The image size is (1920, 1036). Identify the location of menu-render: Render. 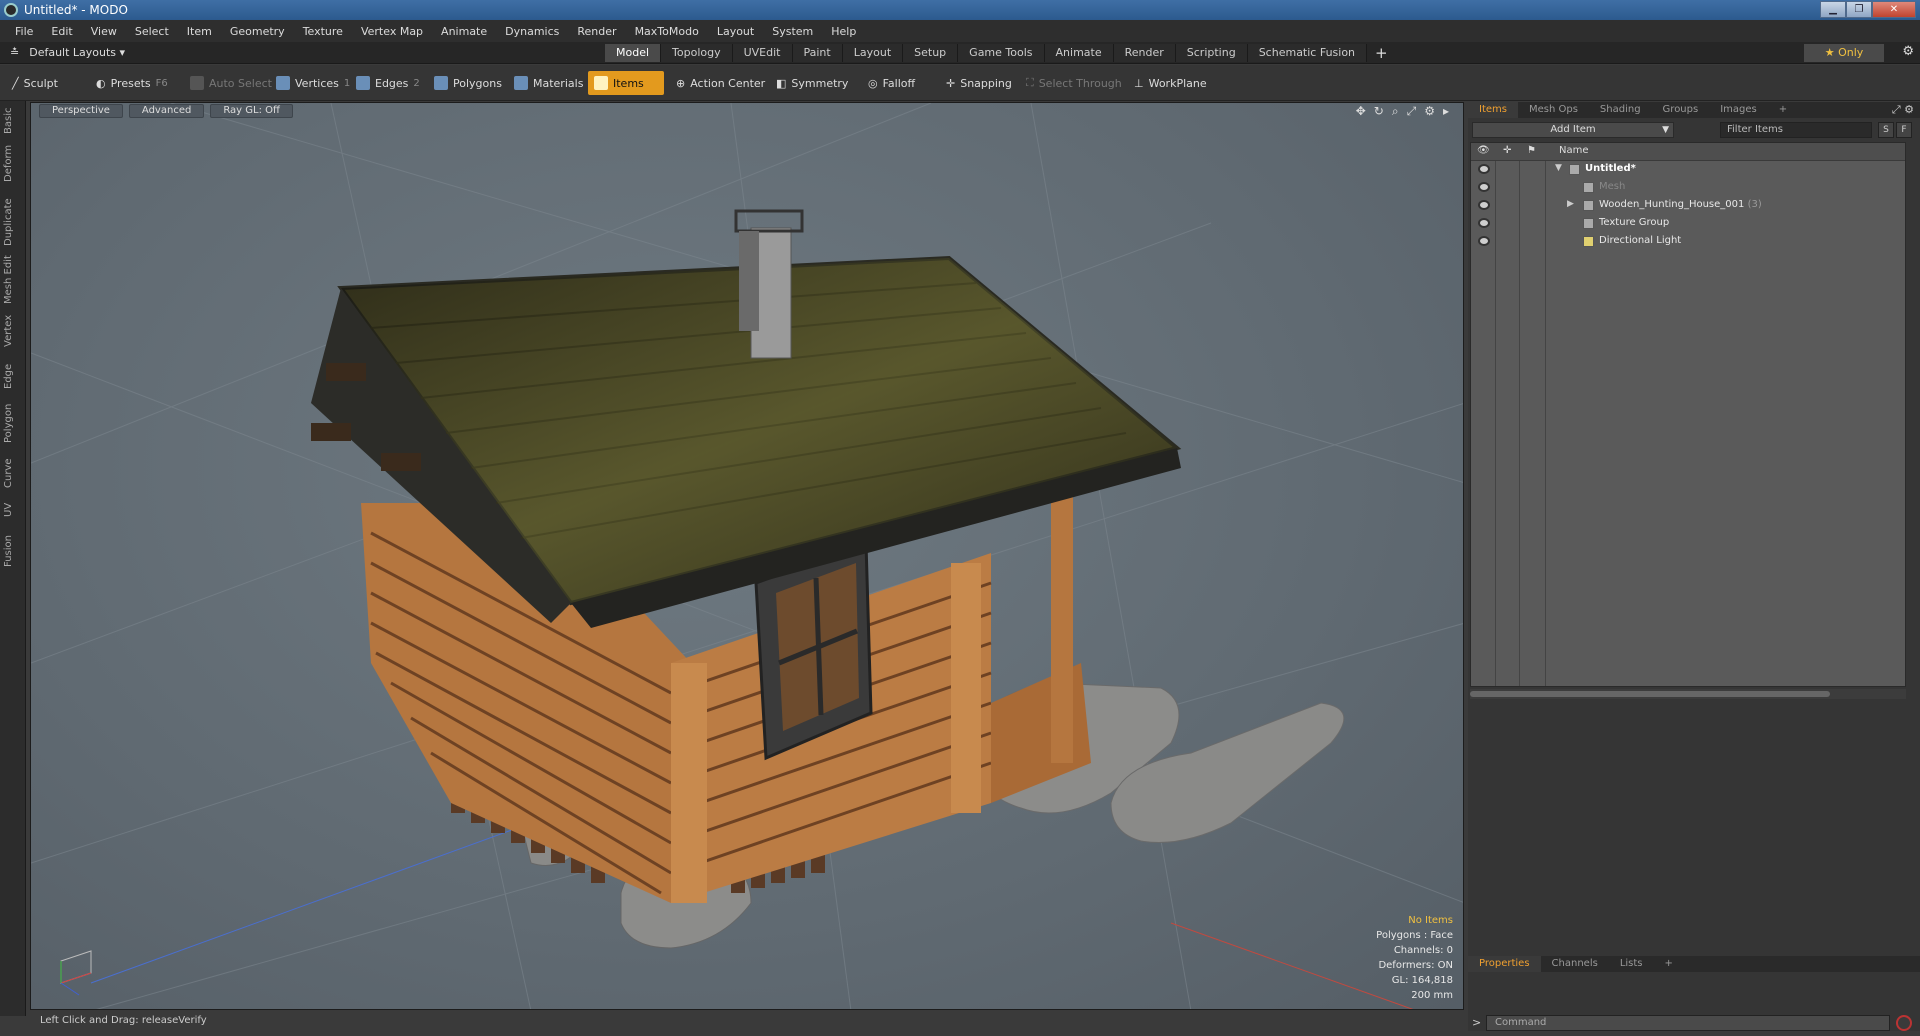
(596, 31).